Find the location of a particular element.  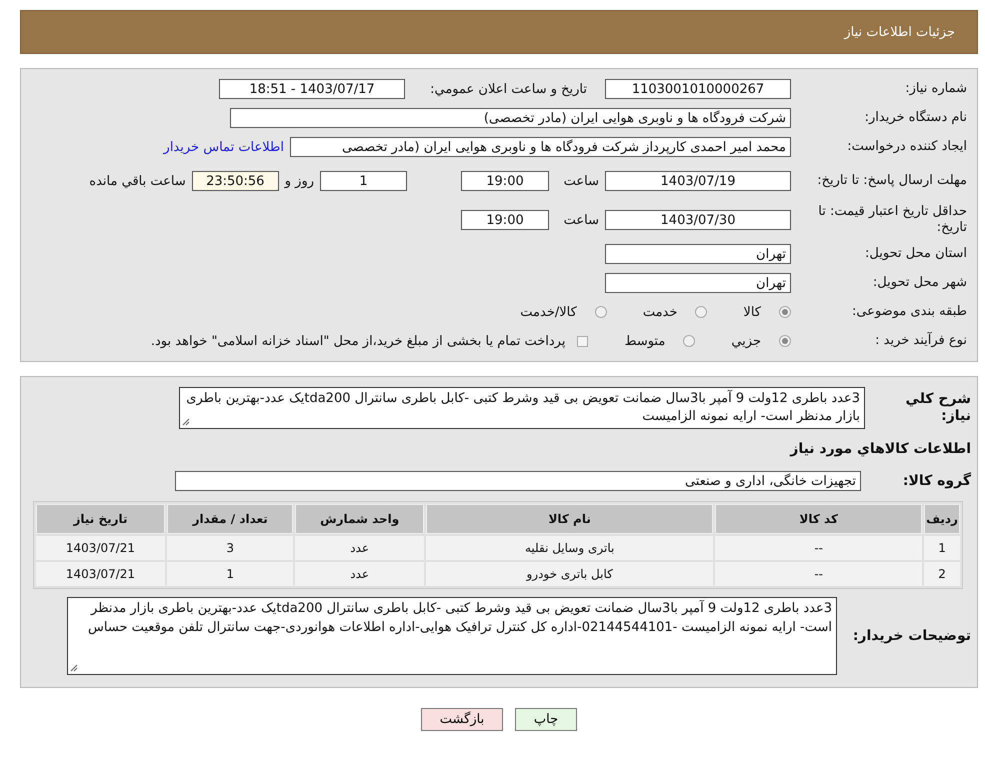

field-label: تاریخ و ساعت اعلان عمومي: is located at coordinates (508, 89).